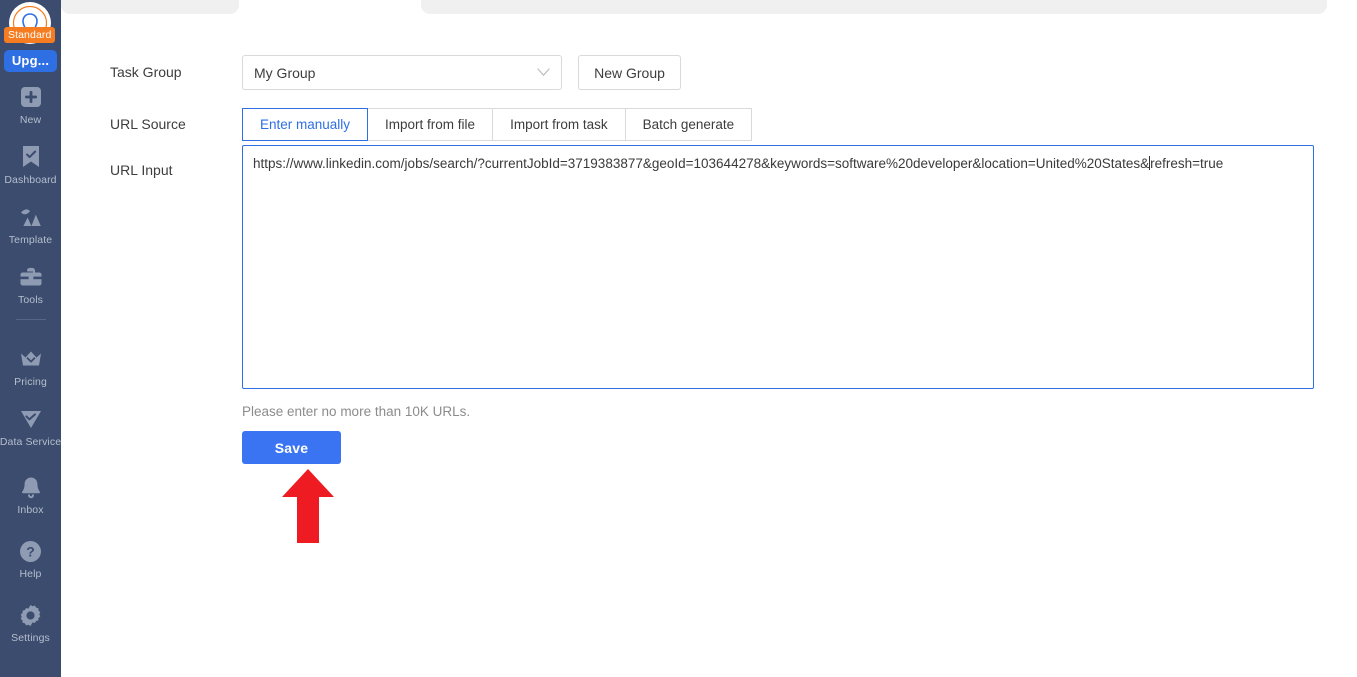  I want to click on plan-badge: Standard, so click(30, 35).